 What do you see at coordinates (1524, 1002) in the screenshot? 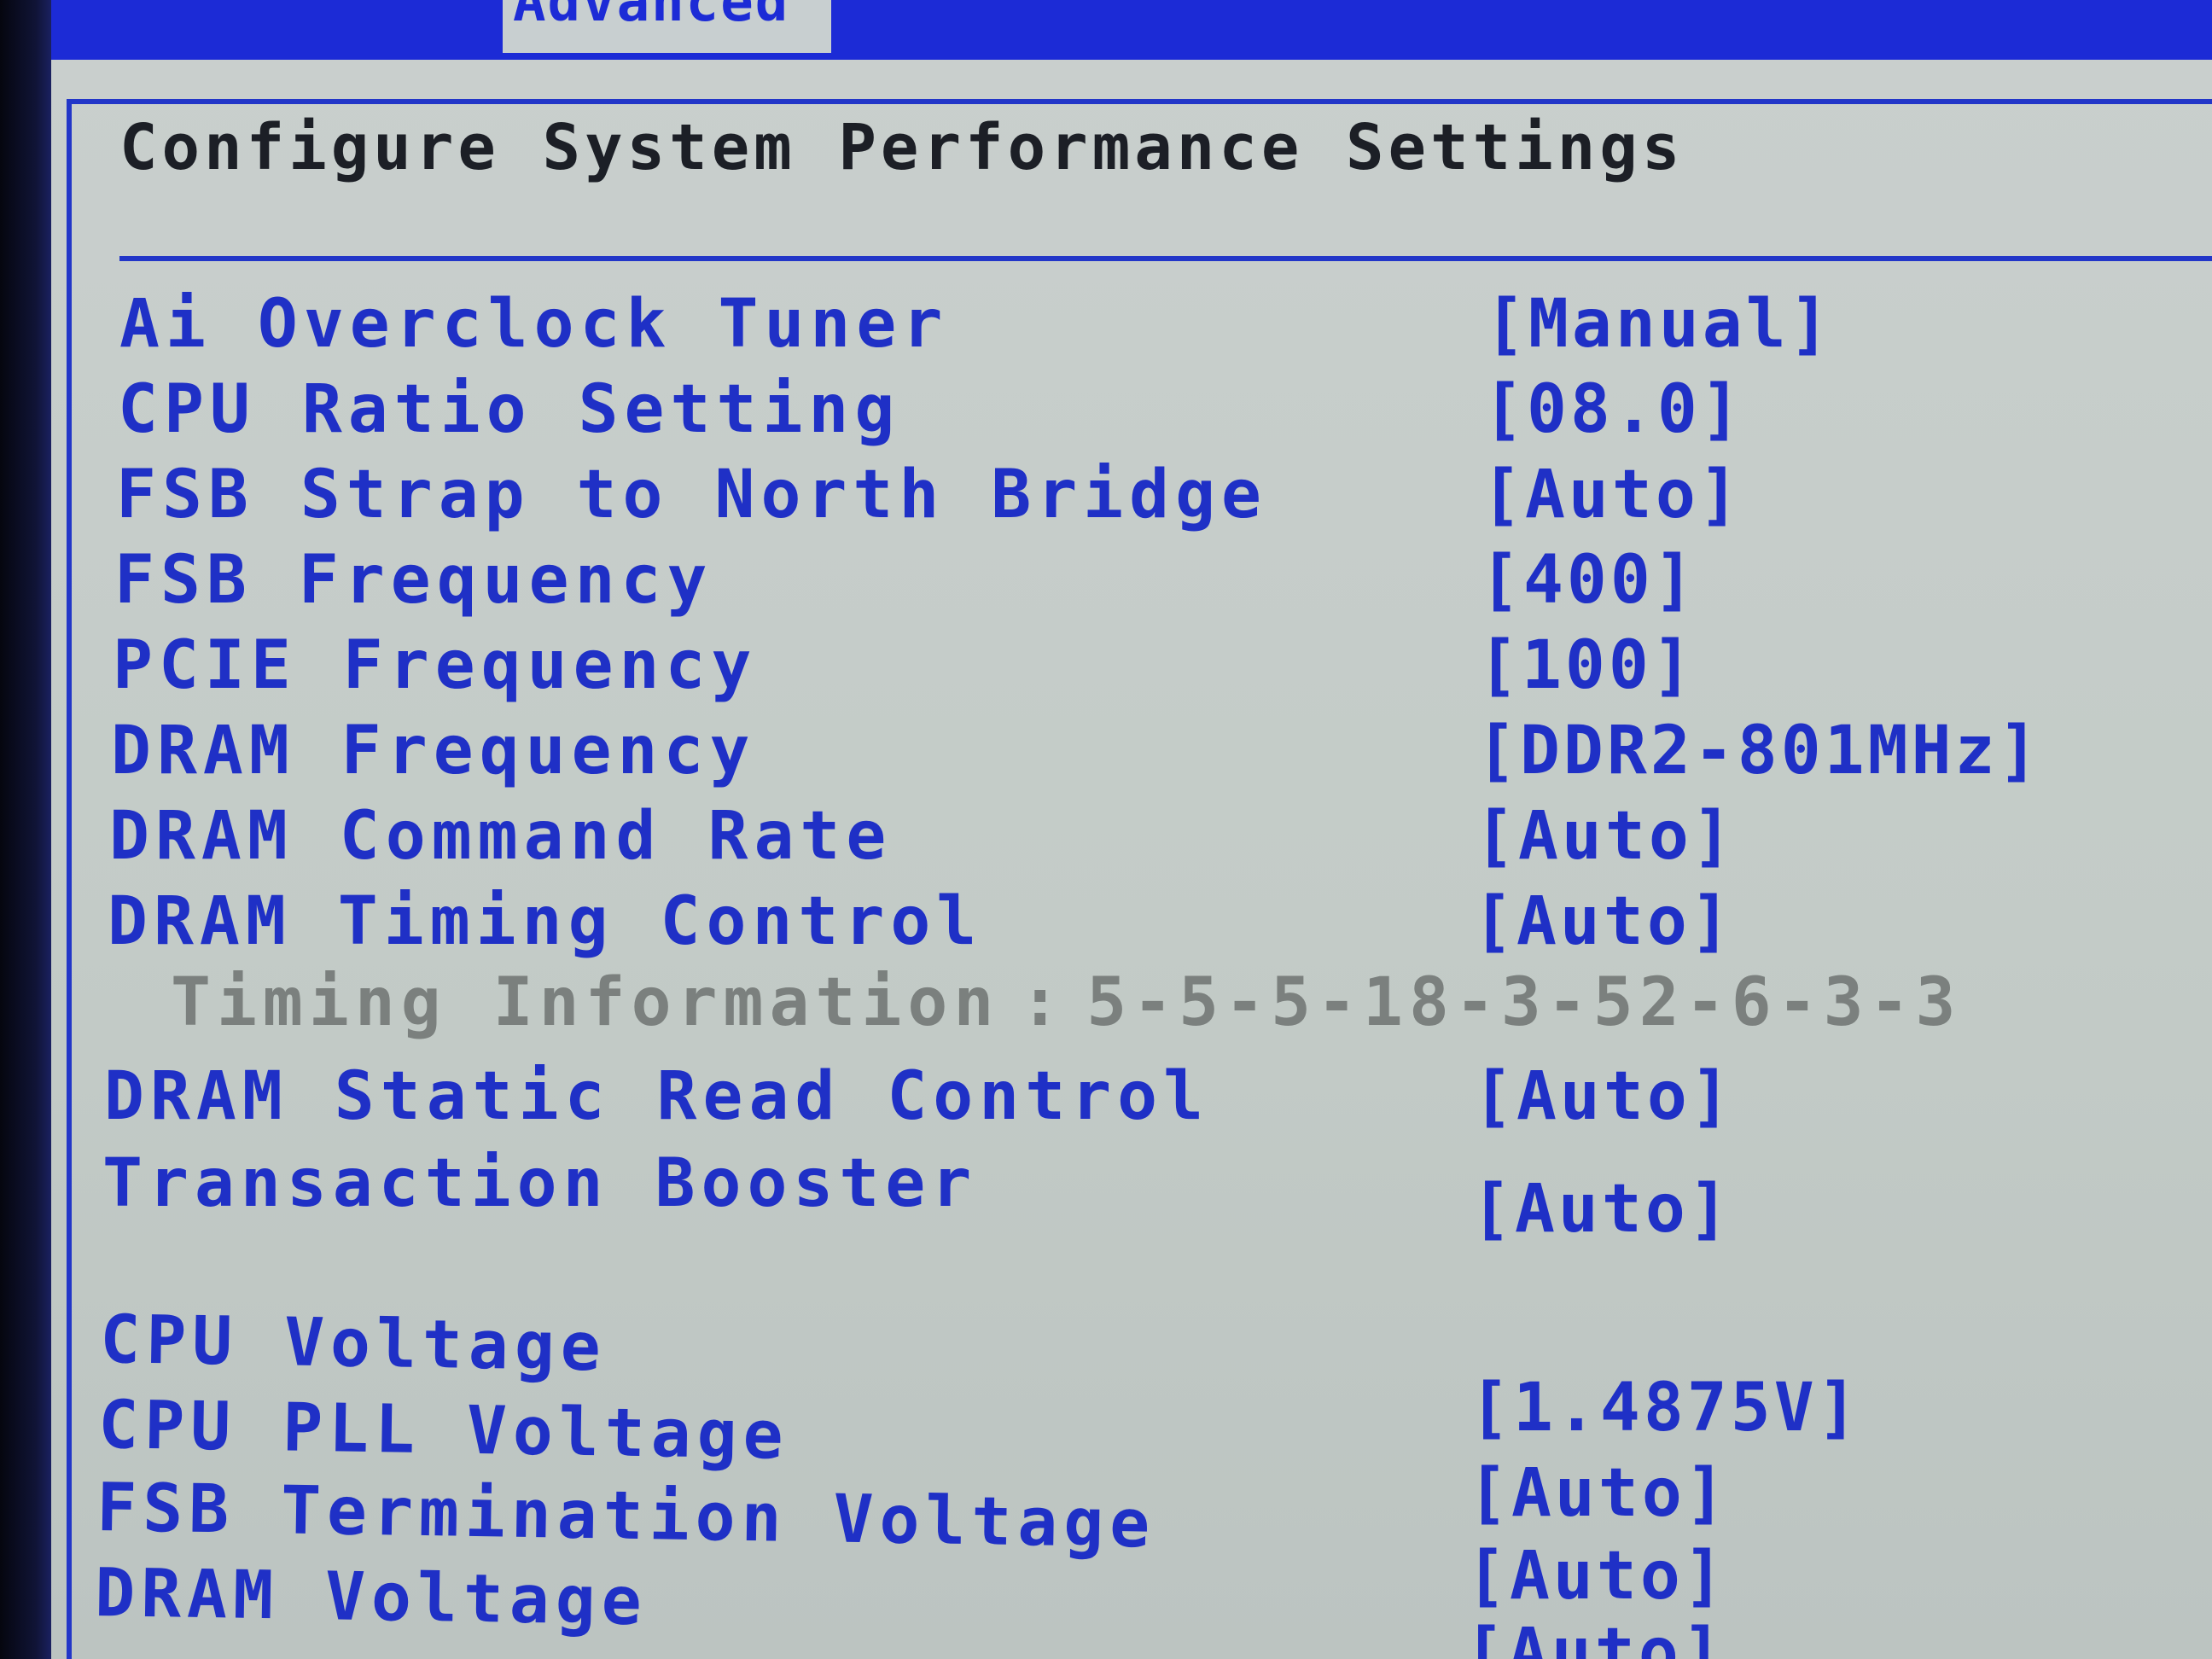
I see `timing-information-value: 5-5-5-18-3-52-6-3-3` at bounding box center [1524, 1002].